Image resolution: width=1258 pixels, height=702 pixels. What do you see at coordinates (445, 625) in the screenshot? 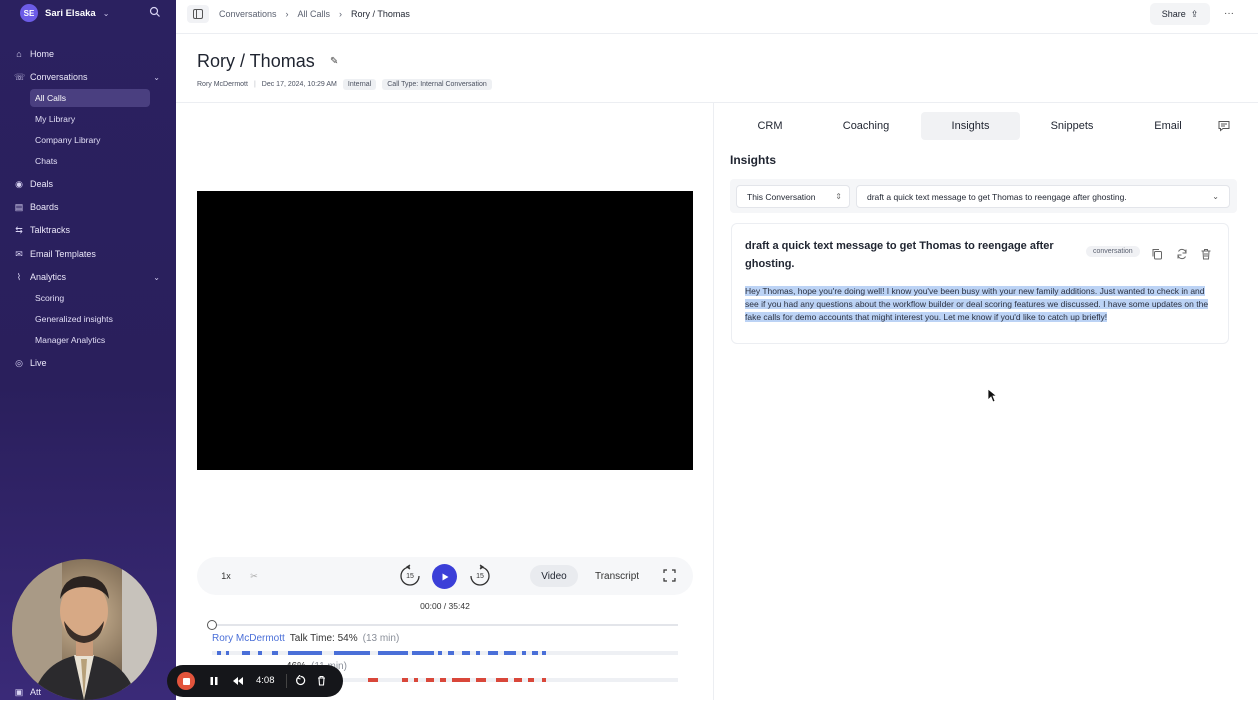
I see `progress-track` at bounding box center [445, 625].